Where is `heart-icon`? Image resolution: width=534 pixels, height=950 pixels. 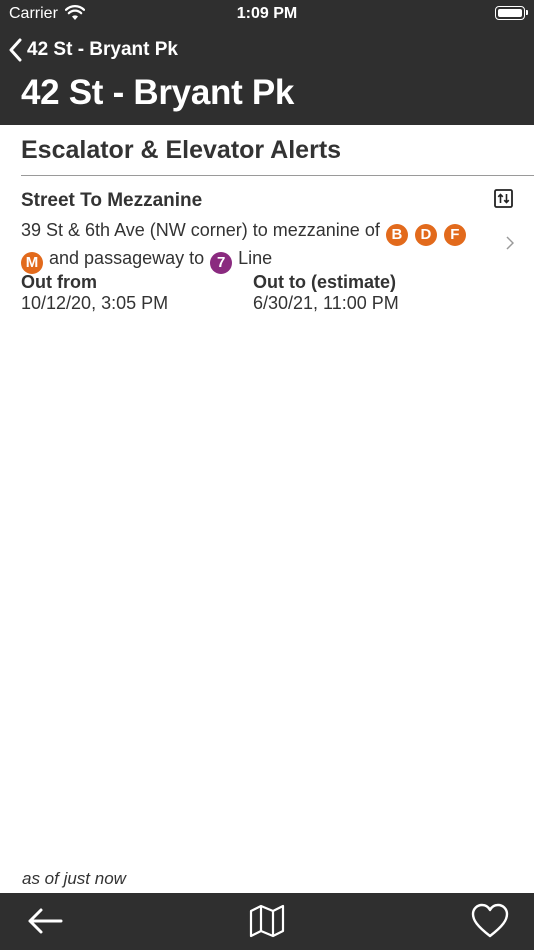
heart-icon is located at coordinates (490, 920).